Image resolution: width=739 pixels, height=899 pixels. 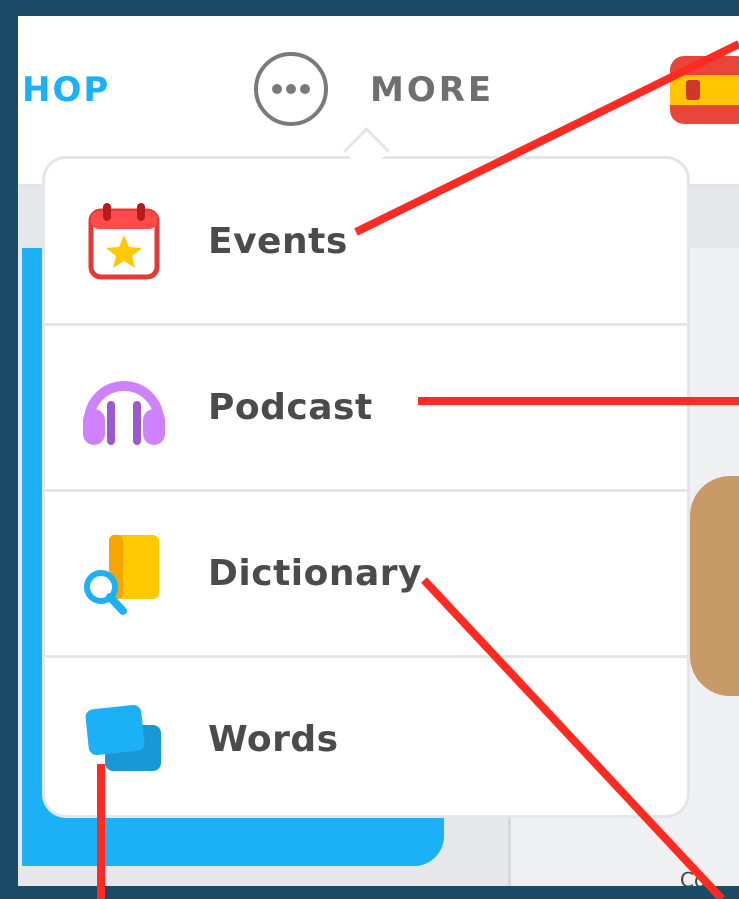 What do you see at coordinates (704, 90) in the screenshot?
I see `spain-flag-icon` at bounding box center [704, 90].